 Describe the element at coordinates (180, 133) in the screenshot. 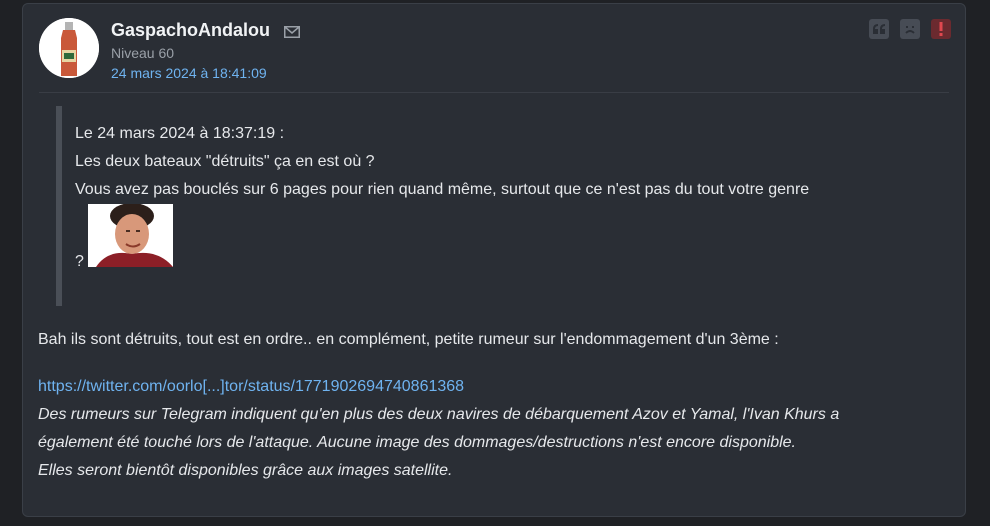

I see `quote-header: Le 24 mars 2024 à 18:37:19 :` at that location.